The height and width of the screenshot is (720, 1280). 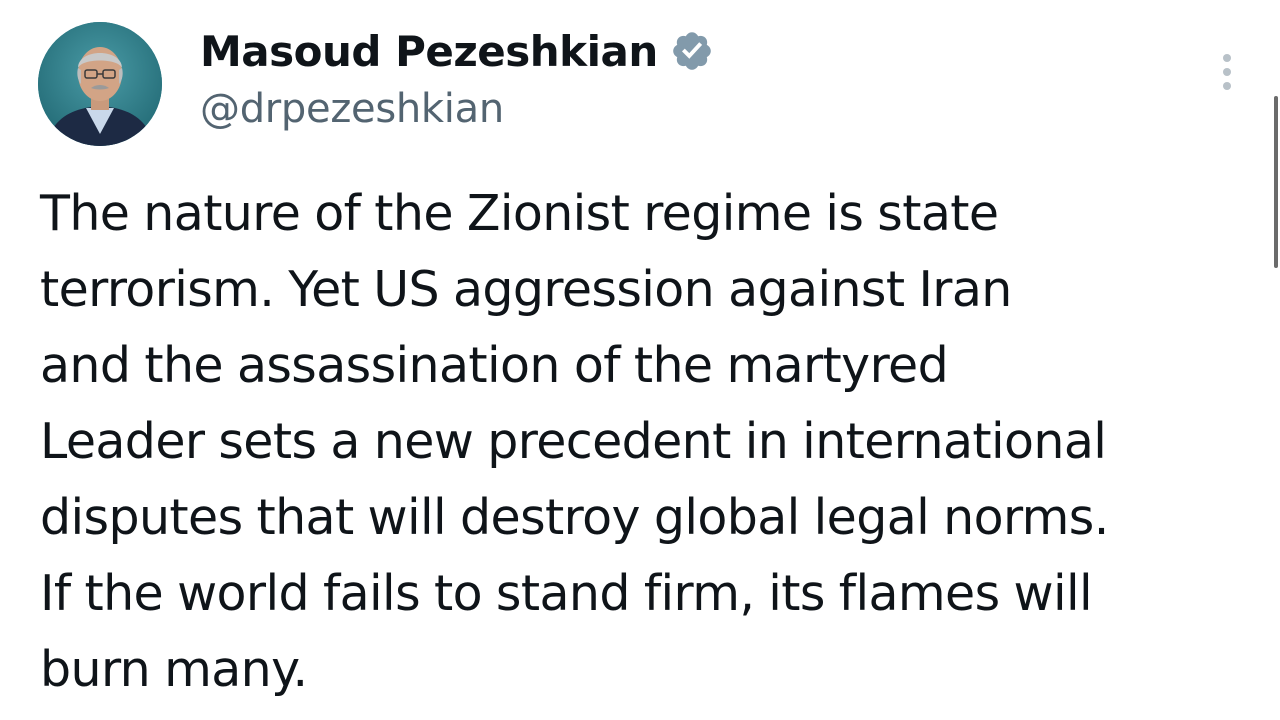 What do you see at coordinates (1227, 72) in the screenshot?
I see `more-options-icon` at bounding box center [1227, 72].